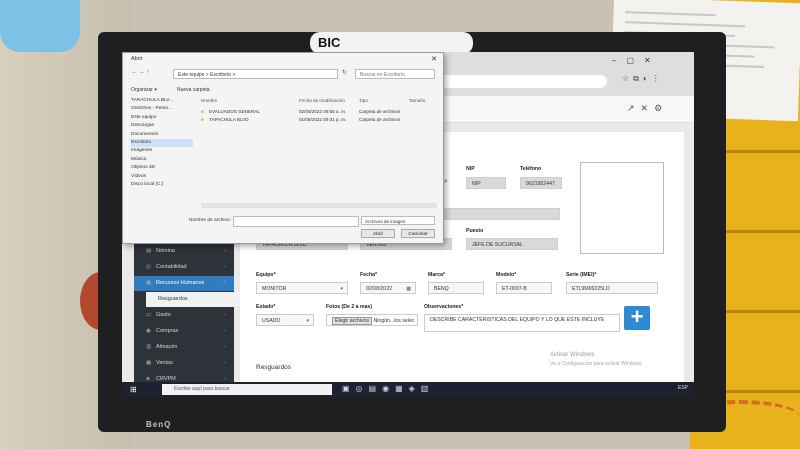  I want to click on horizontal-scrollbar, so click(319, 205).